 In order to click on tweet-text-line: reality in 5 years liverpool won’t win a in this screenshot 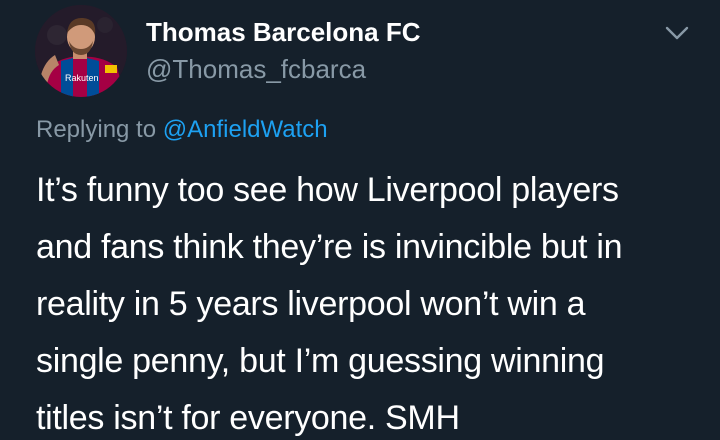, I will do `click(311, 304)`.